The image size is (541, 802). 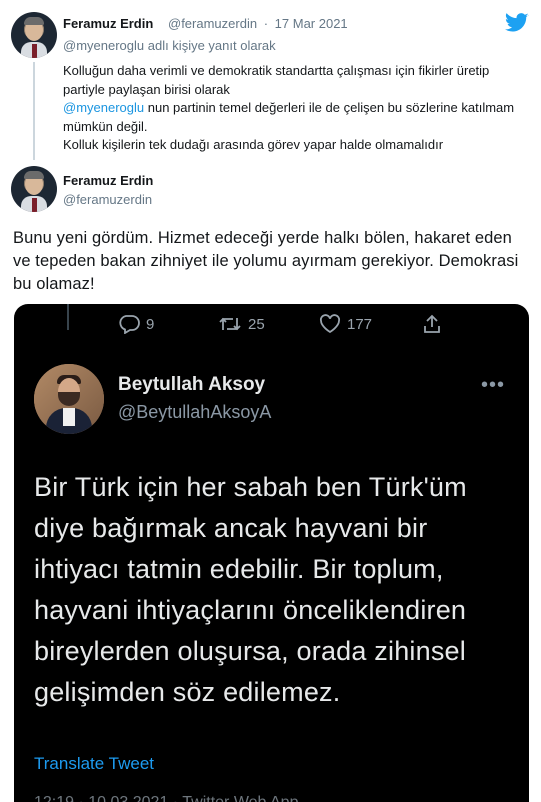 What do you see at coordinates (311, 23) in the screenshot?
I see `quoted-date: 17 Mar 2021` at bounding box center [311, 23].